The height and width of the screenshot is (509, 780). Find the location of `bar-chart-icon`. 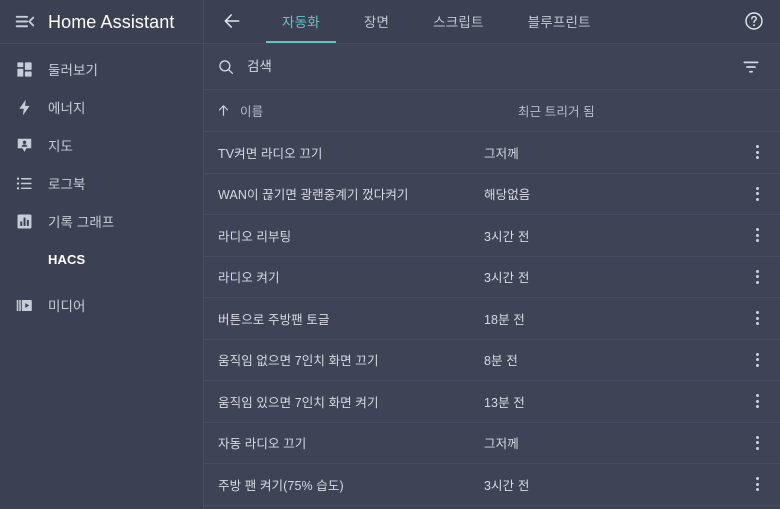

bar-chart-icon is located at coordinates (24, 221).